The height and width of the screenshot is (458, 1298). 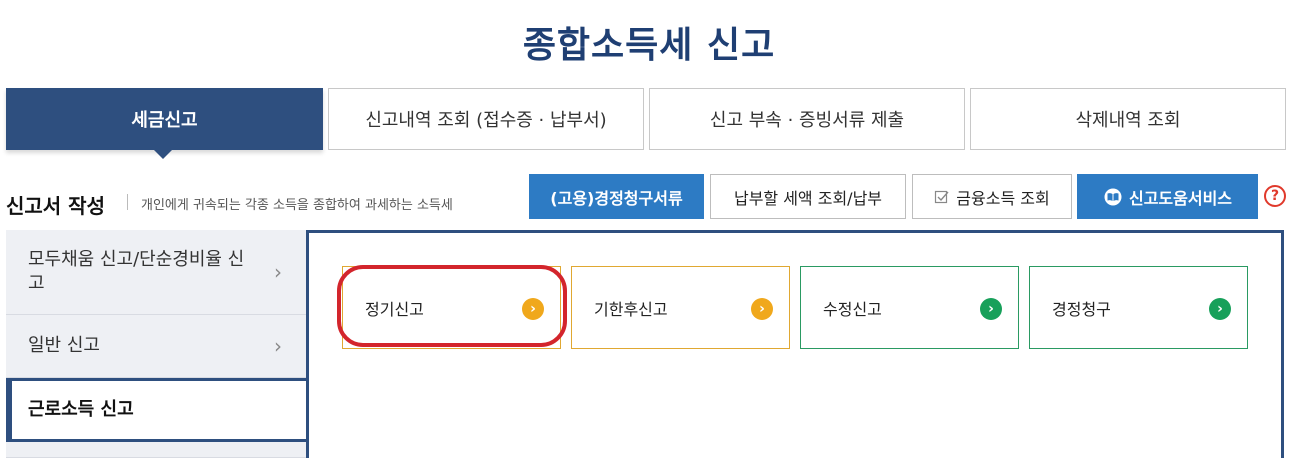 I want to click on tab-tax-filing: 세금신고, so click(x=164, y=119).